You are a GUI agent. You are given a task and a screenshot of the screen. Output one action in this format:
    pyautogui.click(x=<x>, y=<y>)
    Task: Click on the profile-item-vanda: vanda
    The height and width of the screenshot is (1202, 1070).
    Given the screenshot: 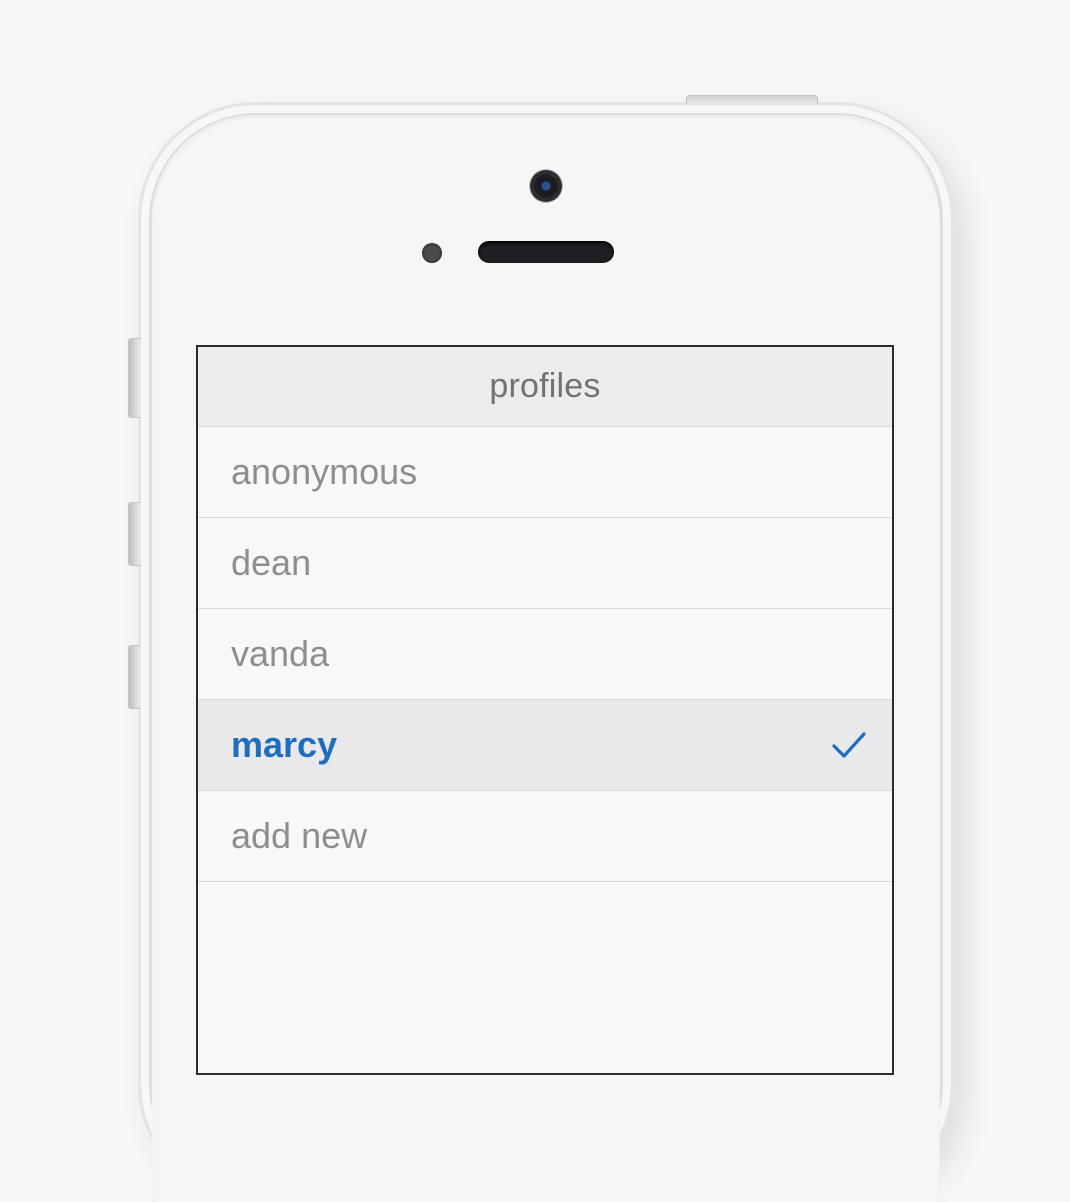 What is the action you would take?
    pyautogui.click(x=545, y=654)
    